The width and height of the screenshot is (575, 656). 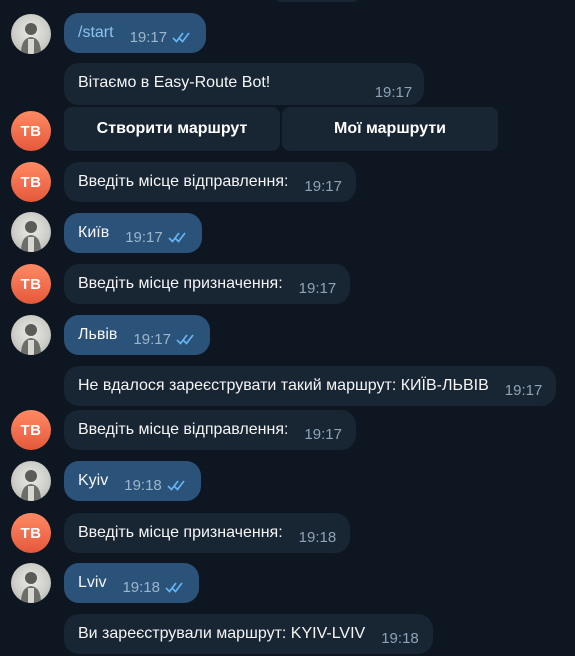 What do you see at coordinates (317, 1) in the screenshot?
I see `previous-message-edge` at bounding box center [317, 1].